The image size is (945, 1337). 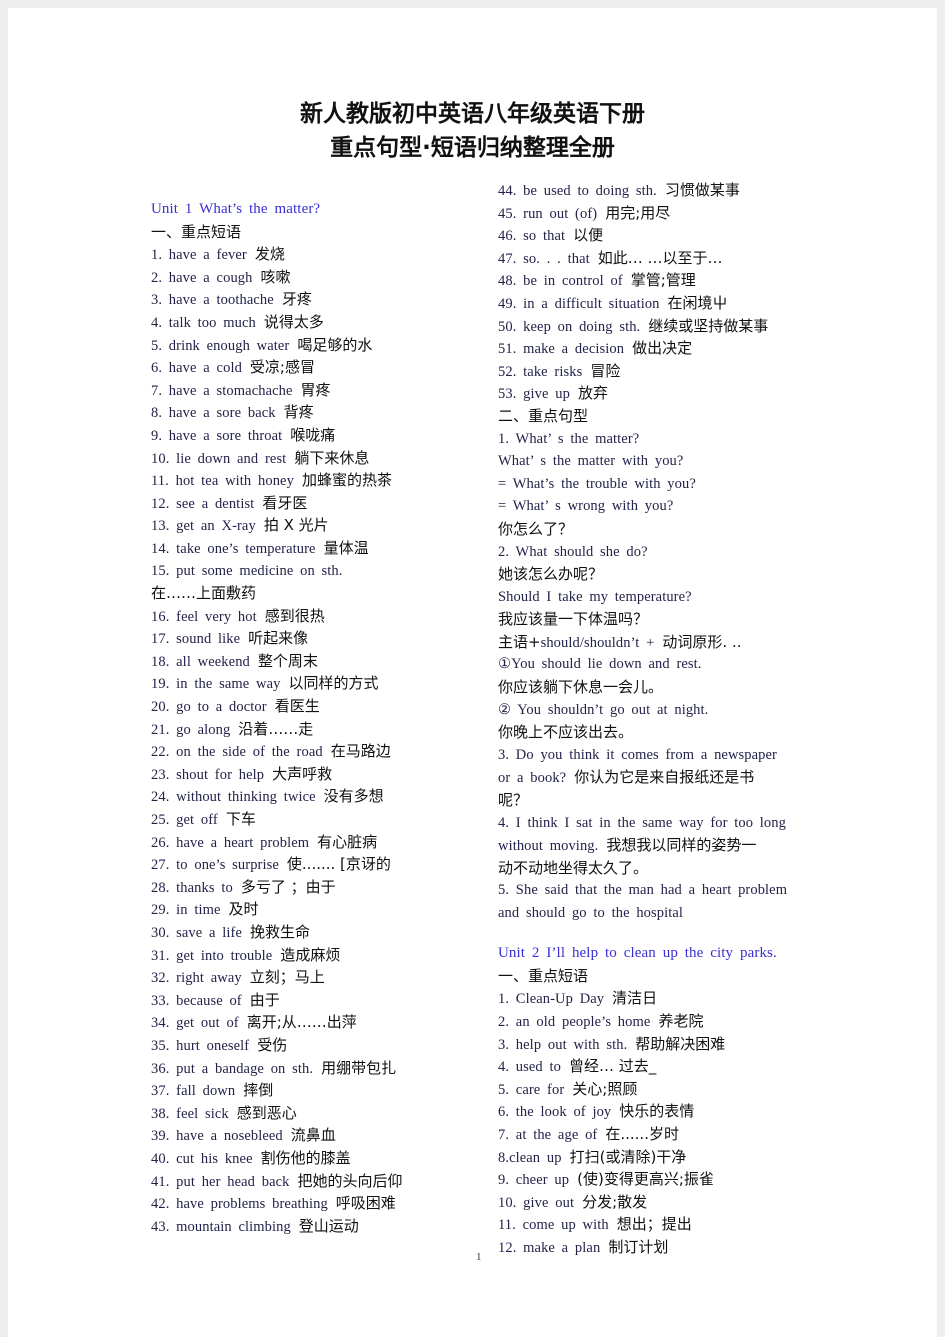 What do you see at coordinates (277, 412) in the screenshot?
I see `text-line: 8. have a sore back 背疼` at bounding box center [277, 412].